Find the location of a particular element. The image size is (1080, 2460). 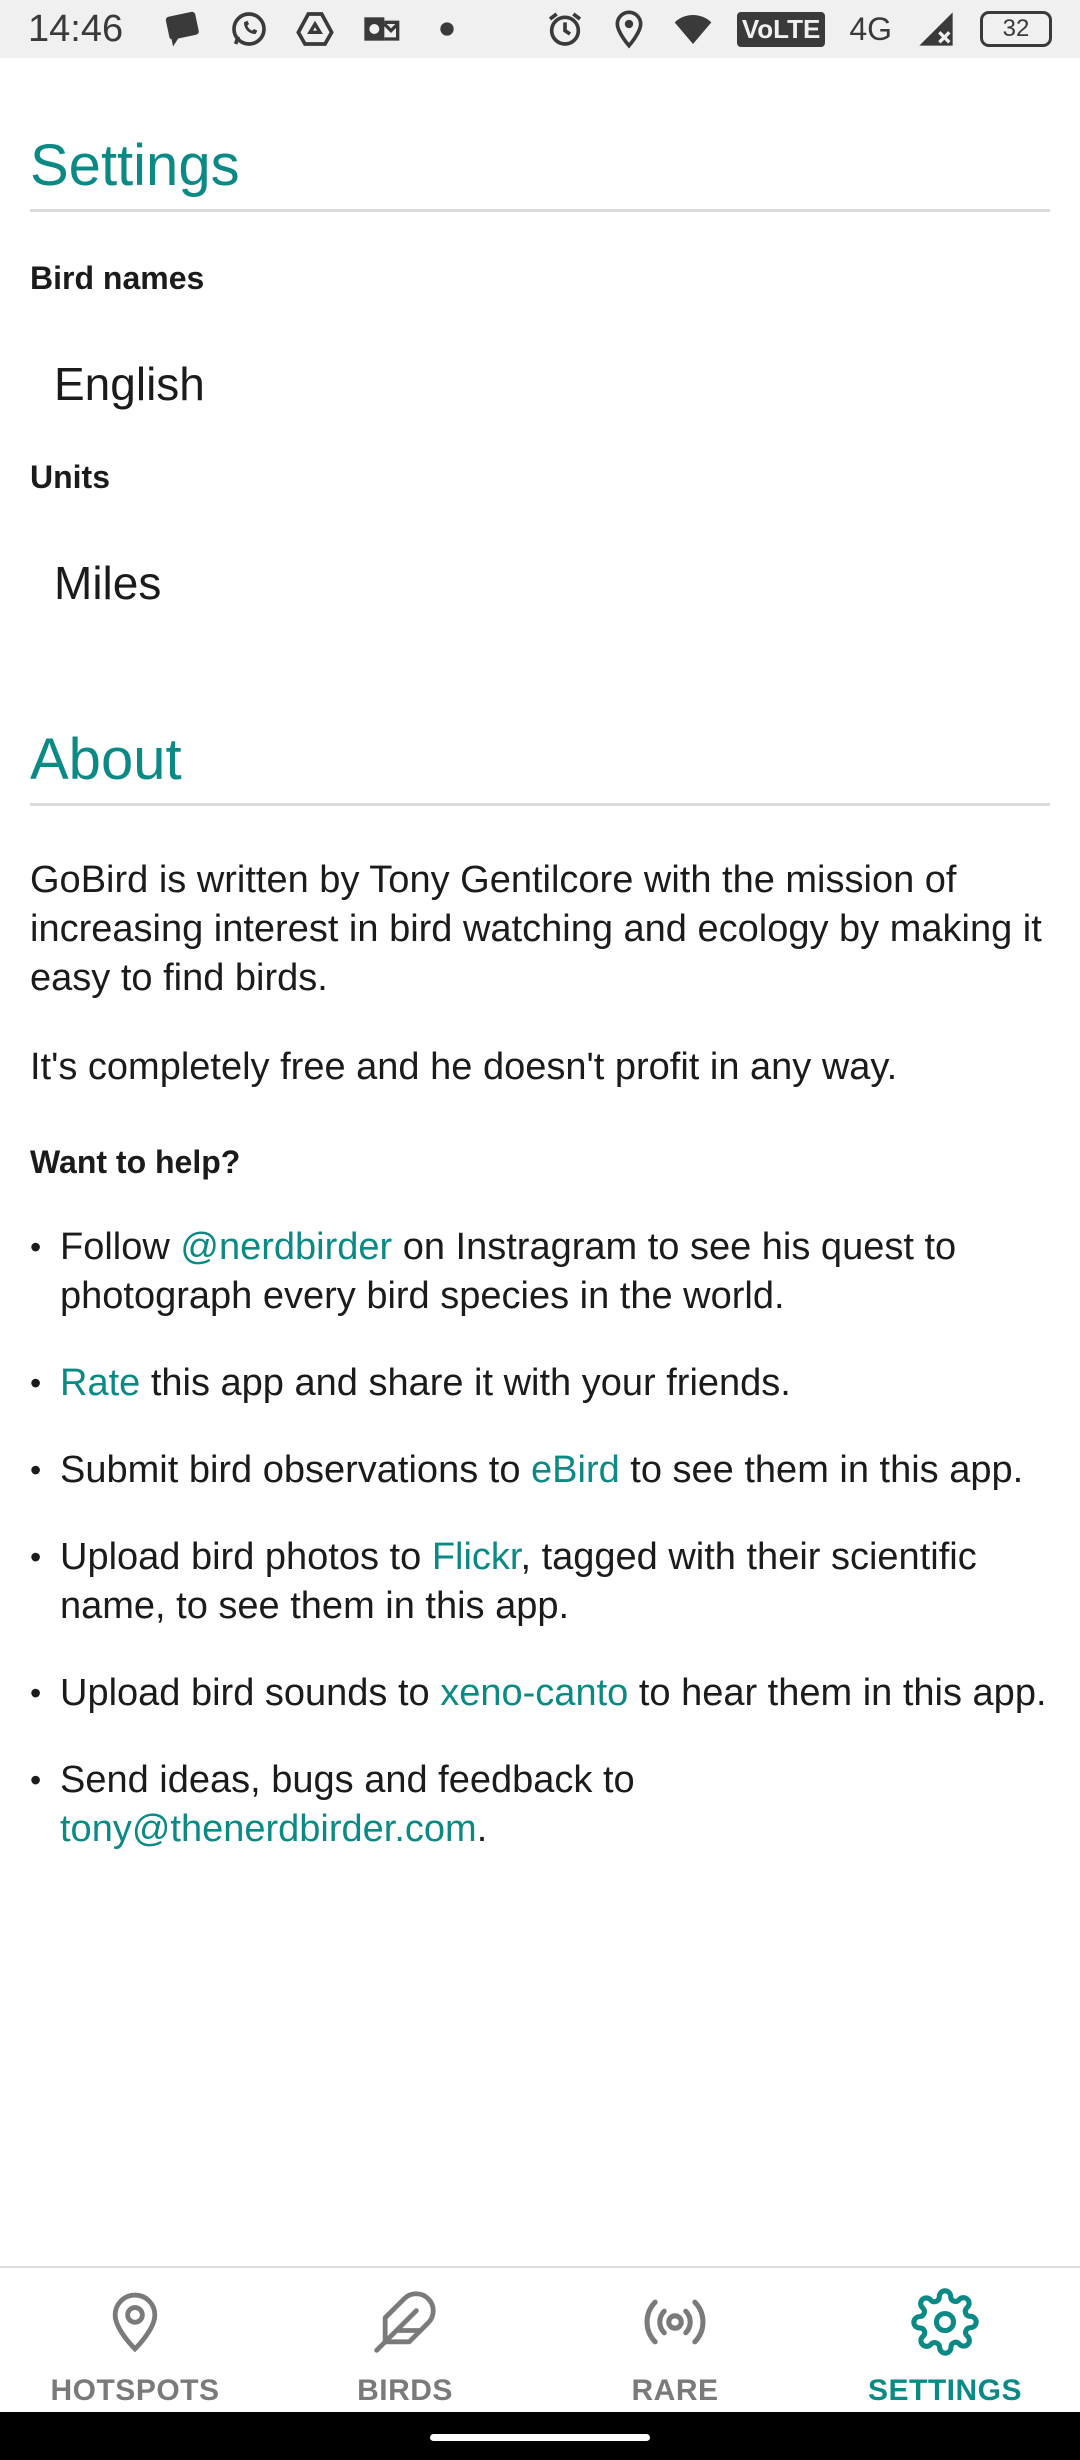

volte-badge: VoLTE is located at coordinates (781, 29).